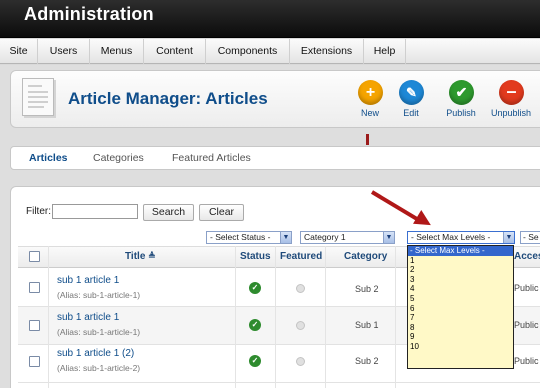 This screenshot has height=388, width=540. What do you see at coordinates (460, 280) in the screenshot?
I see `max-levels-option: 3` at bounding box center [460, 280].